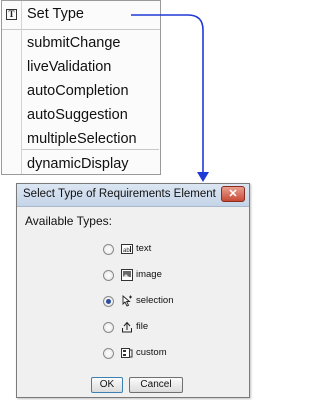 The height and width of the screenshot is (400, 320). I want to click on radio-selection, so click(108, 301).